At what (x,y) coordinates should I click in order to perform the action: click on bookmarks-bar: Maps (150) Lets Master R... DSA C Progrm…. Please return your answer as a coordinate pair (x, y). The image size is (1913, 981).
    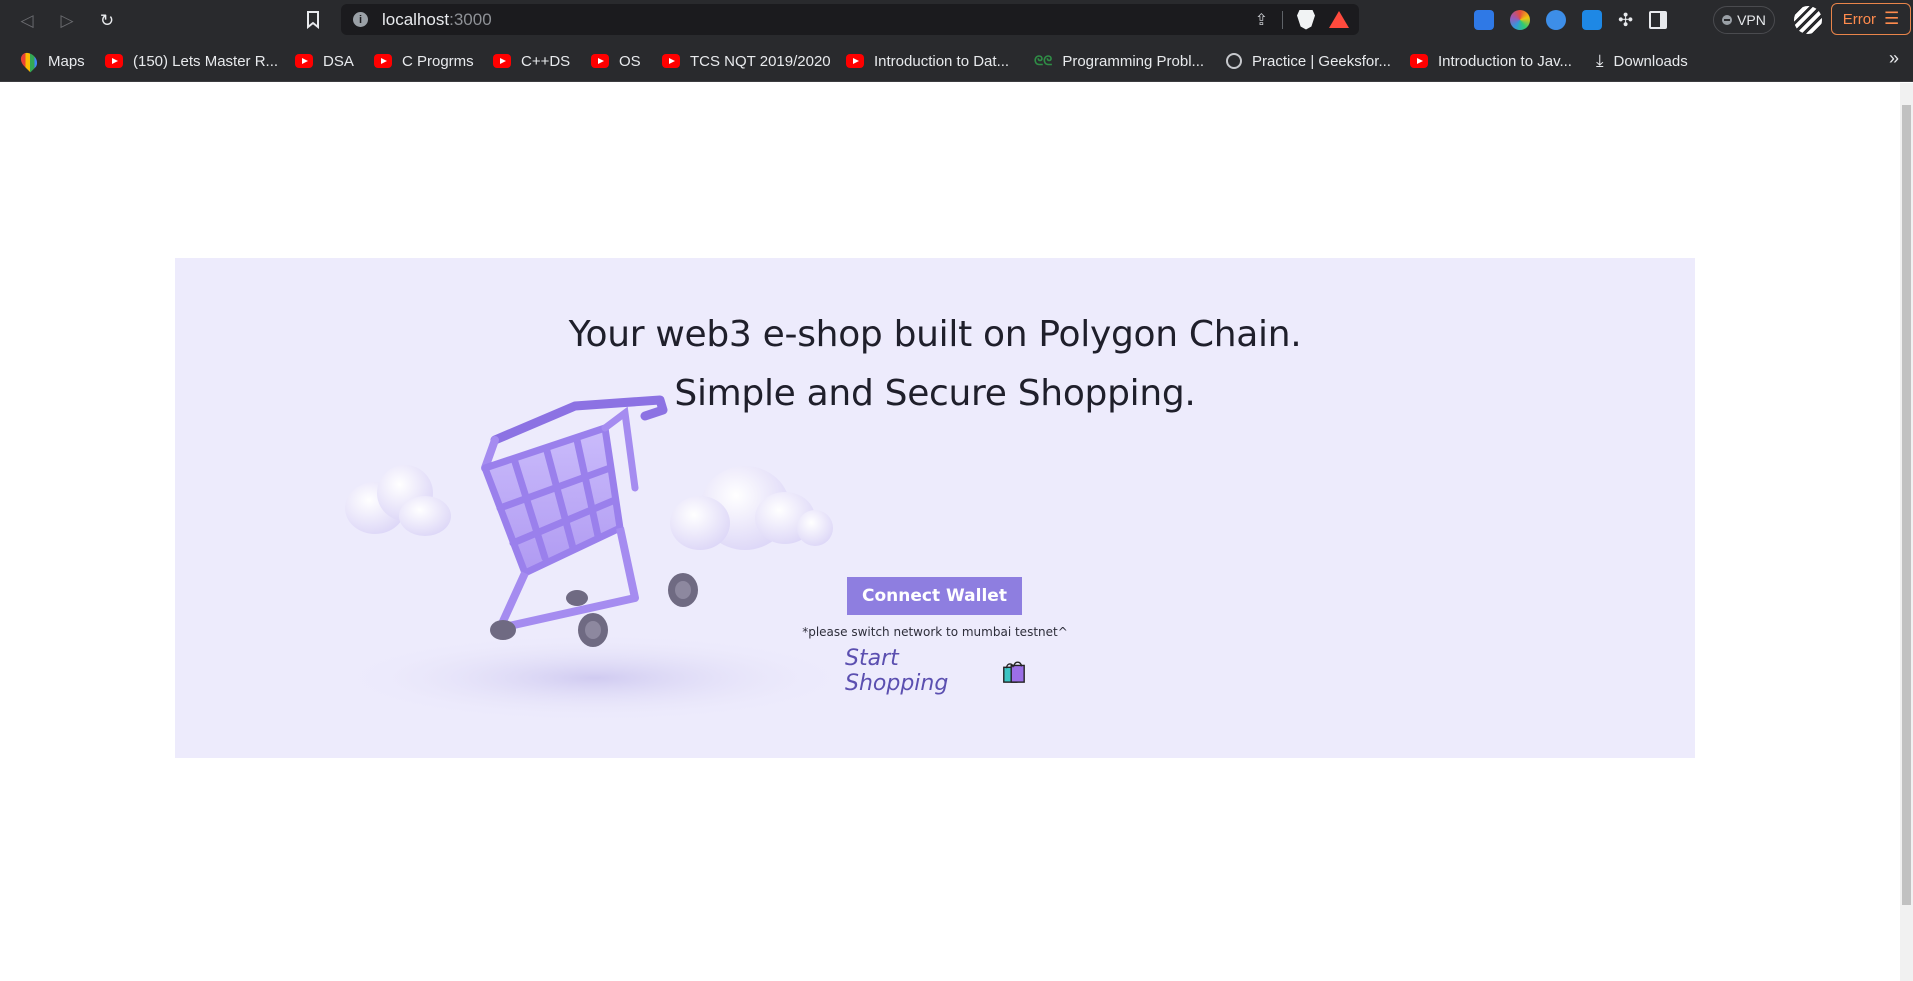
    Looking at the image, I should click on (956, 60).